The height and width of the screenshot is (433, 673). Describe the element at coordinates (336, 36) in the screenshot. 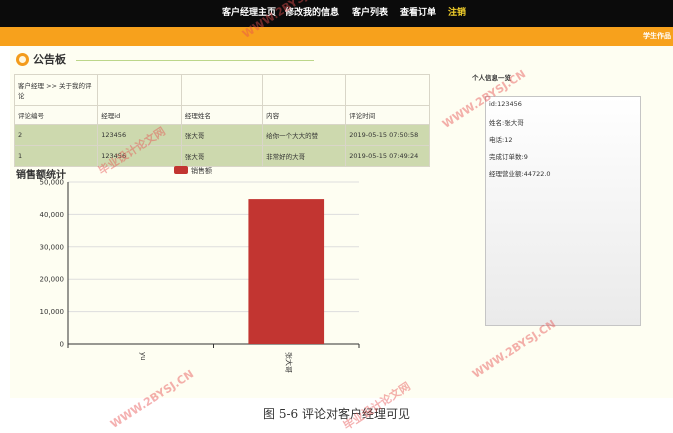

I see `orange-banner` at that location.